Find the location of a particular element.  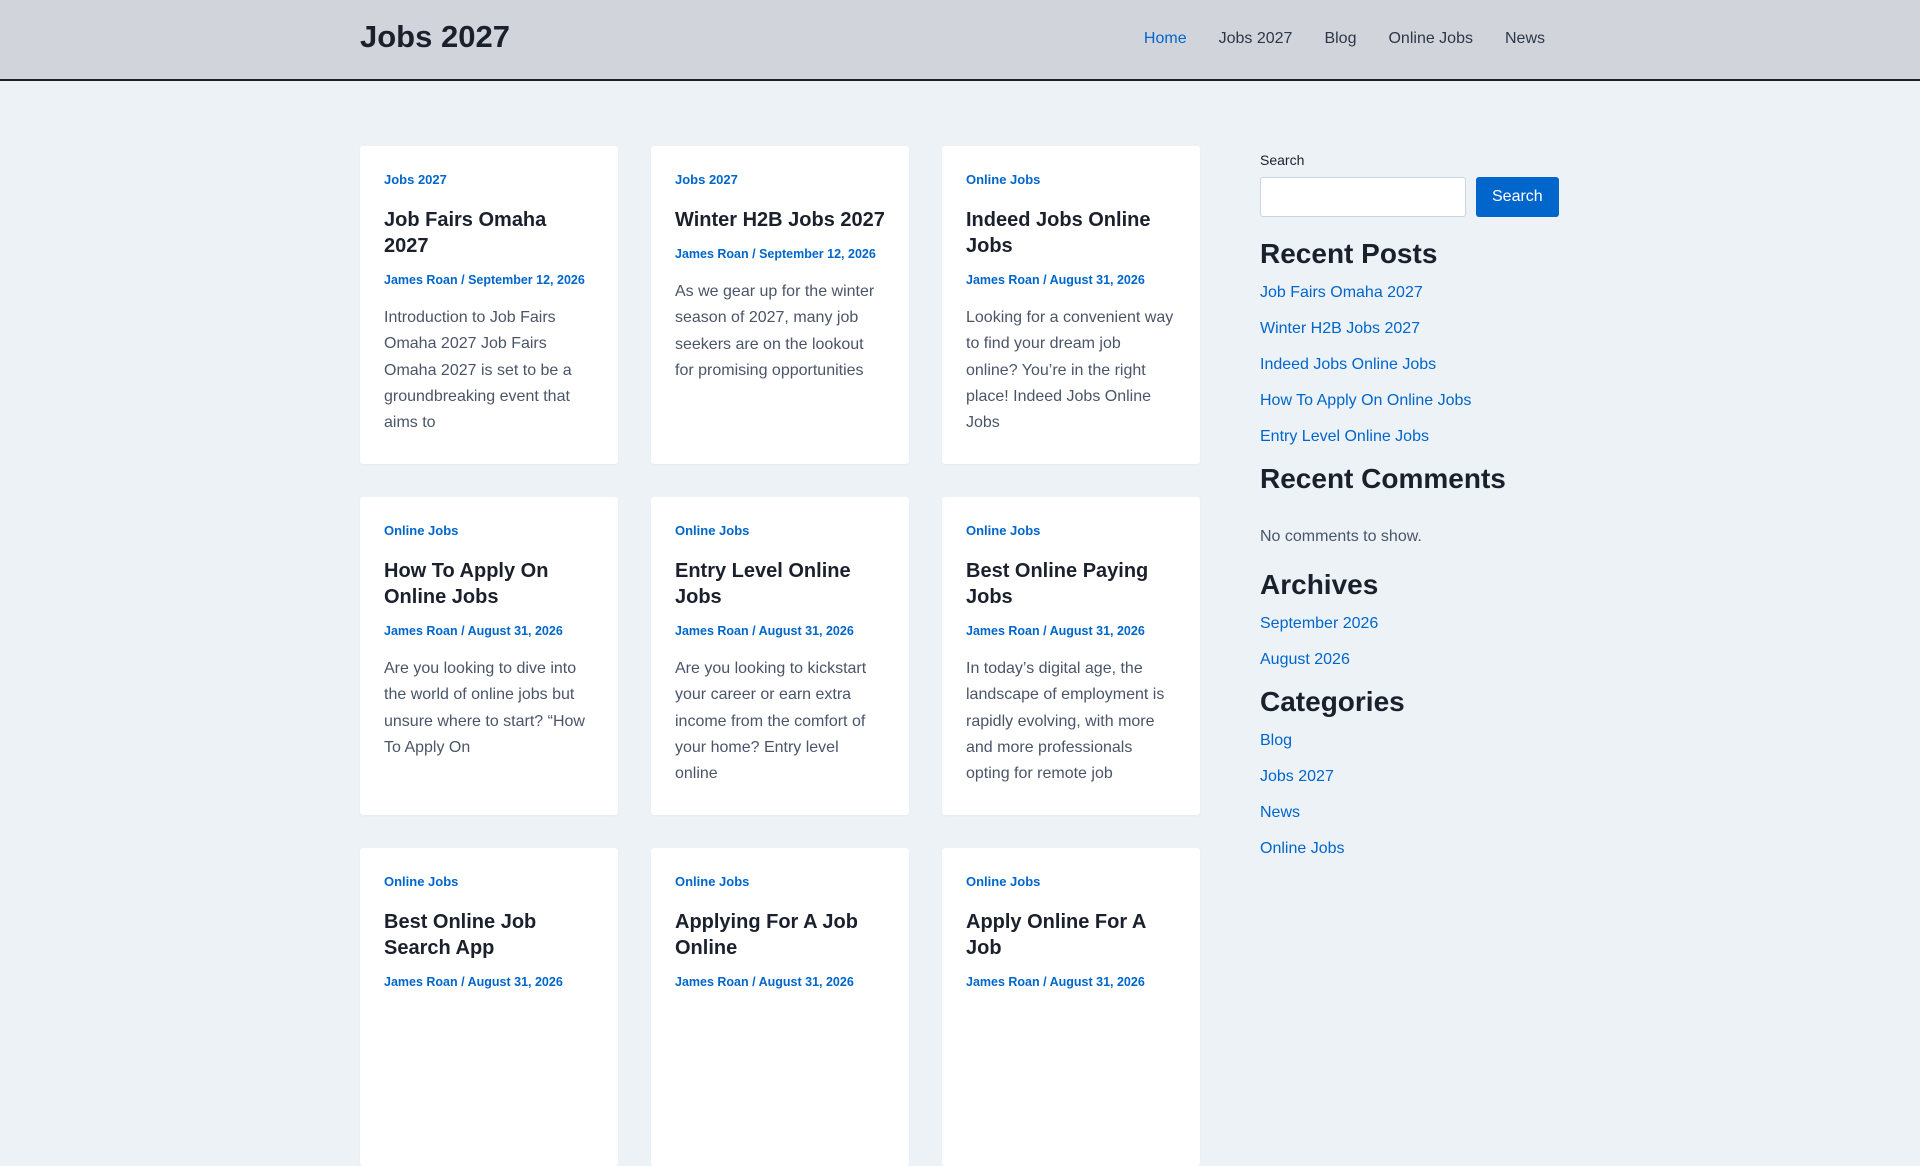

site-title: Jobs 2027 is located at coordinates (435, 37).